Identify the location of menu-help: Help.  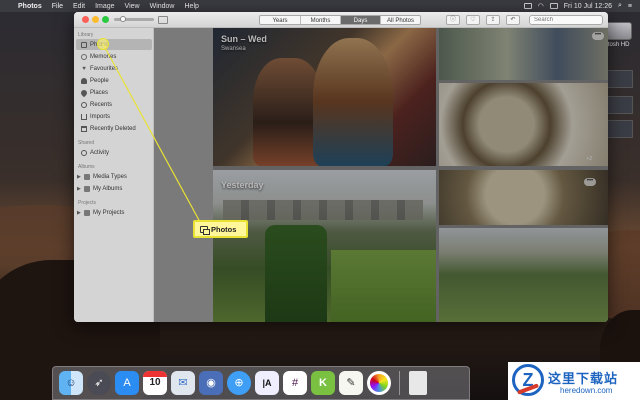
(192, 6).